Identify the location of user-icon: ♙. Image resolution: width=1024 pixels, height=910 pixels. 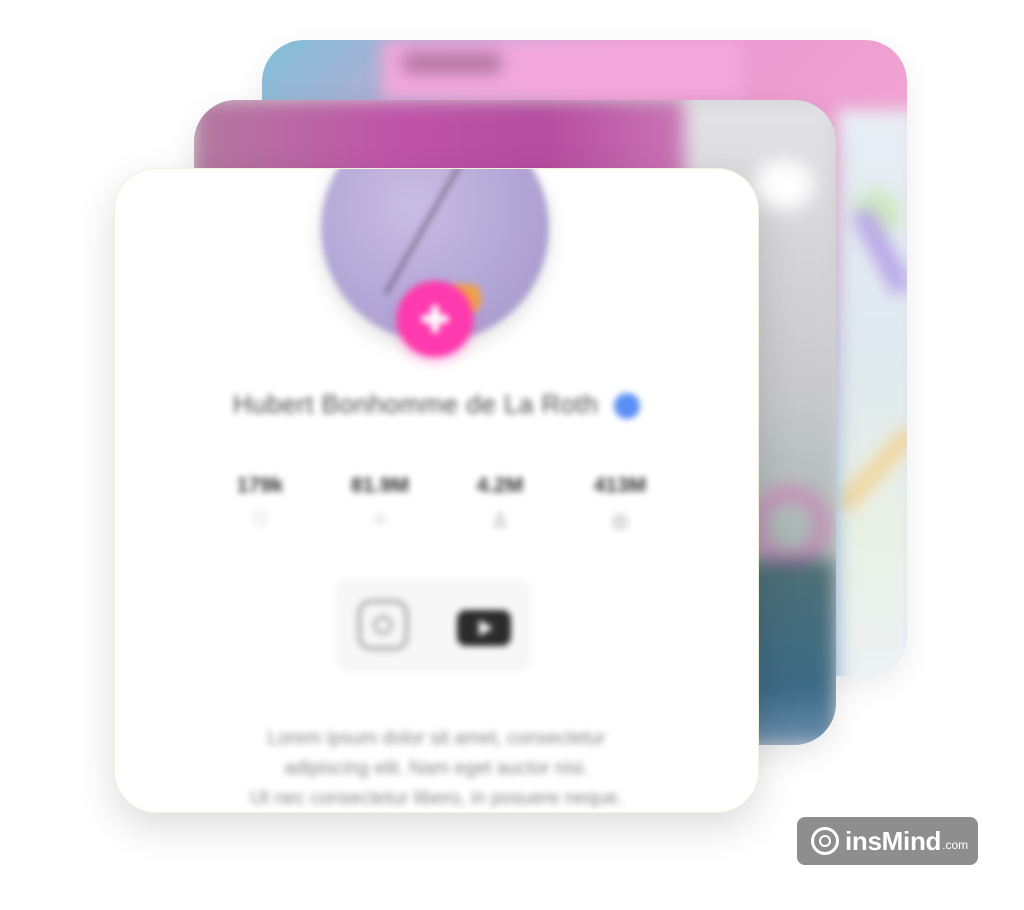
(500, 521).